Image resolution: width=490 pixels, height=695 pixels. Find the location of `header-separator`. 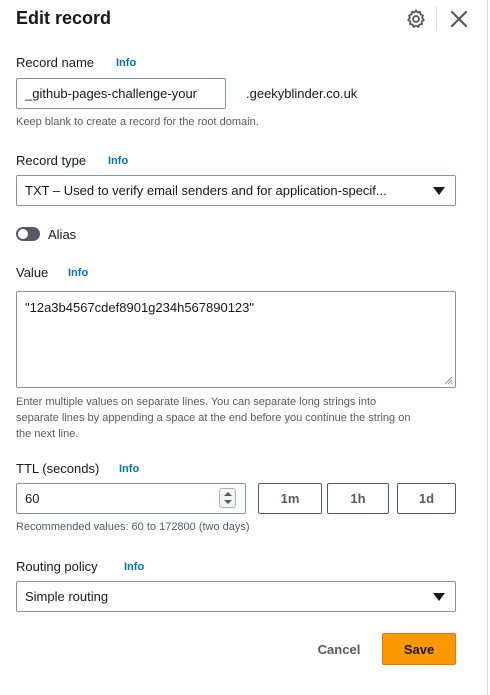

header-separator is located at coordinates (436, 19).